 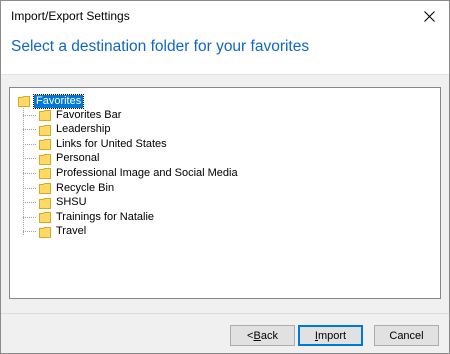 I want to click on back-button: < Back, so click(x=262, y=335).